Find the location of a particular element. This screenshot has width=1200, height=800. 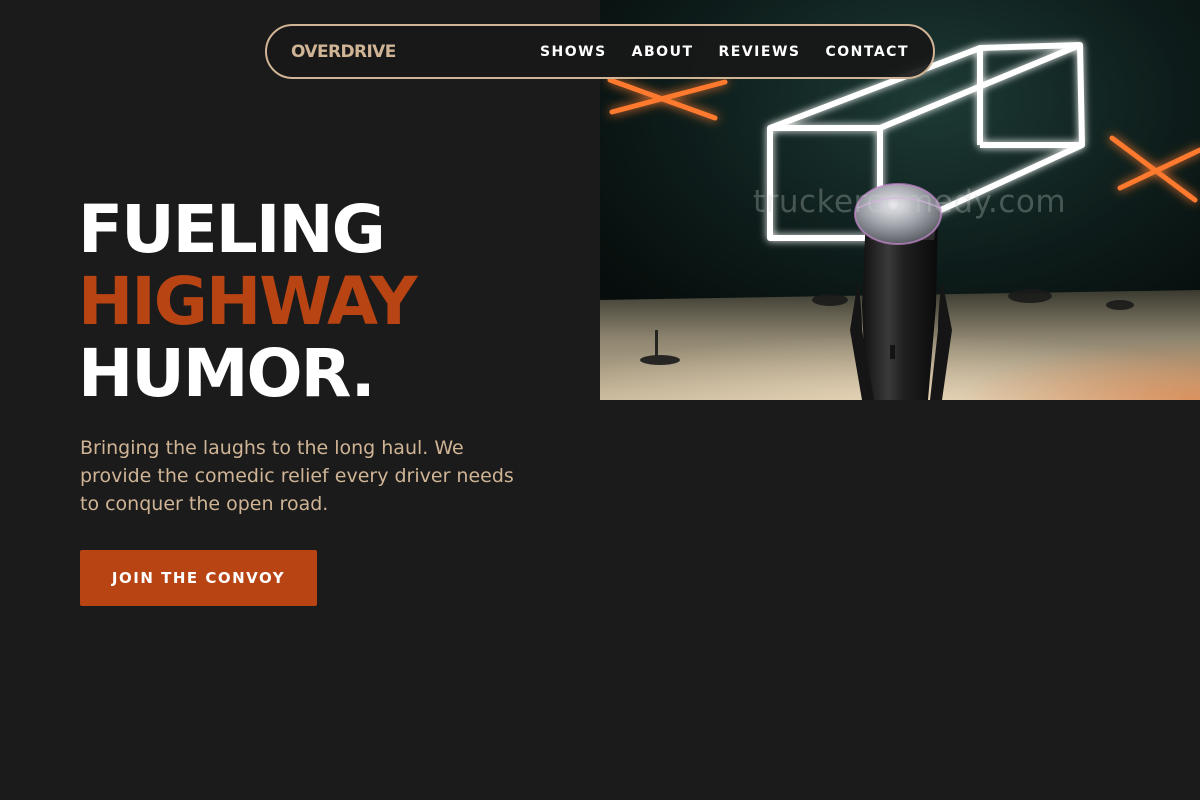

navbar: OVERDRIVE SHOWS ABOUT REVIEWS CONTACT is located at coordinates (600, 51).